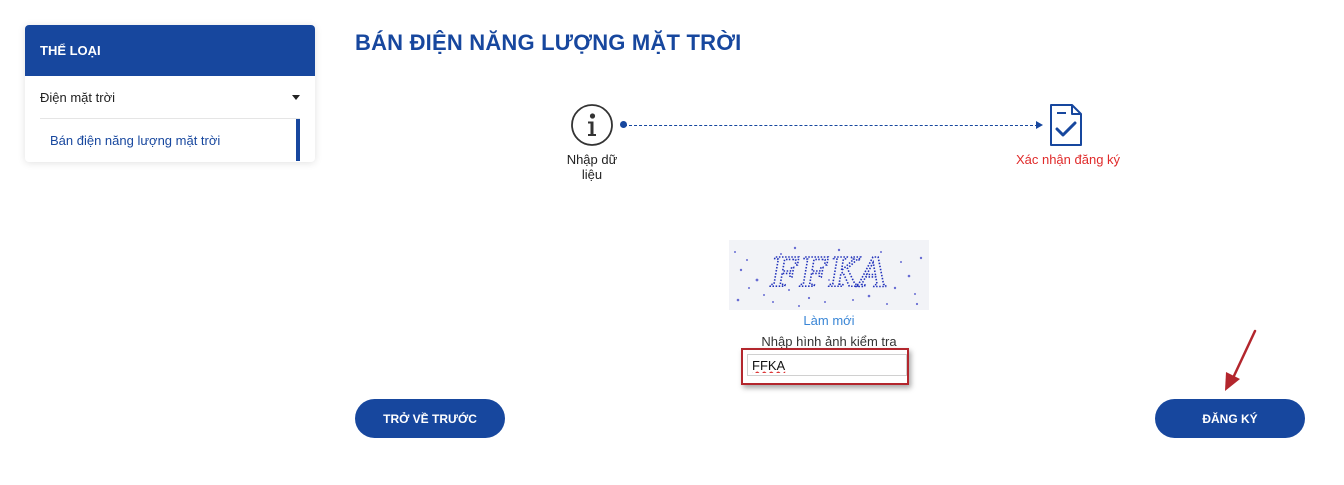  I want to click on captcha-input, so click(827, 365).